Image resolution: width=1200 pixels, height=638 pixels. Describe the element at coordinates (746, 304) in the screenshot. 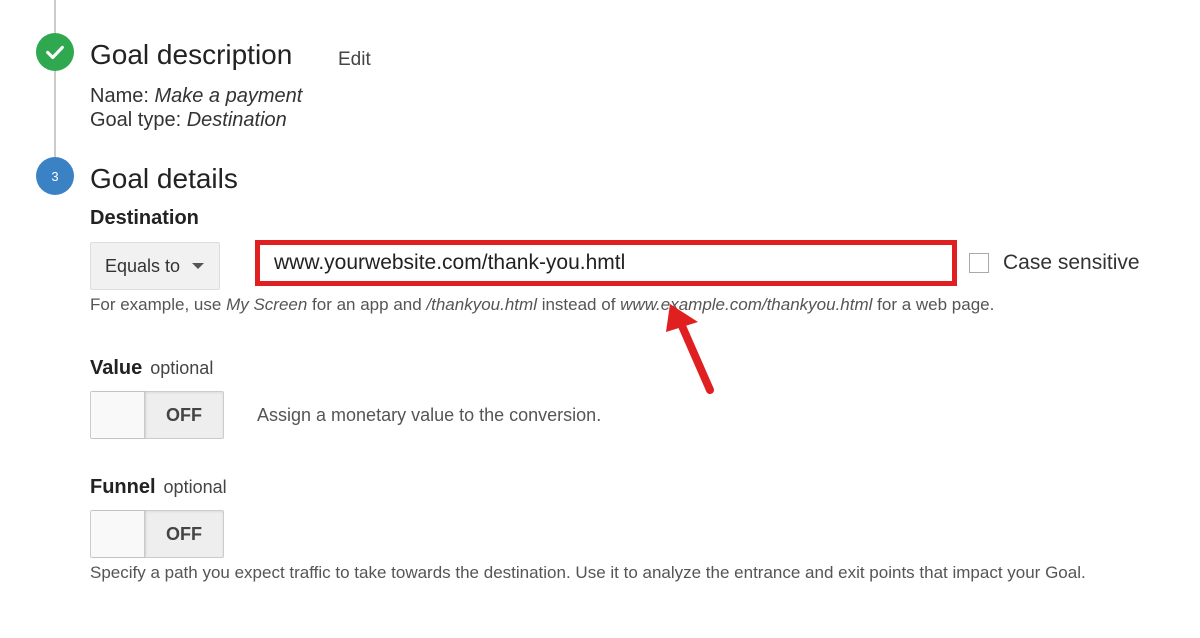

I see `hint-example-url: www.example.com/thankyou.html` at that location.